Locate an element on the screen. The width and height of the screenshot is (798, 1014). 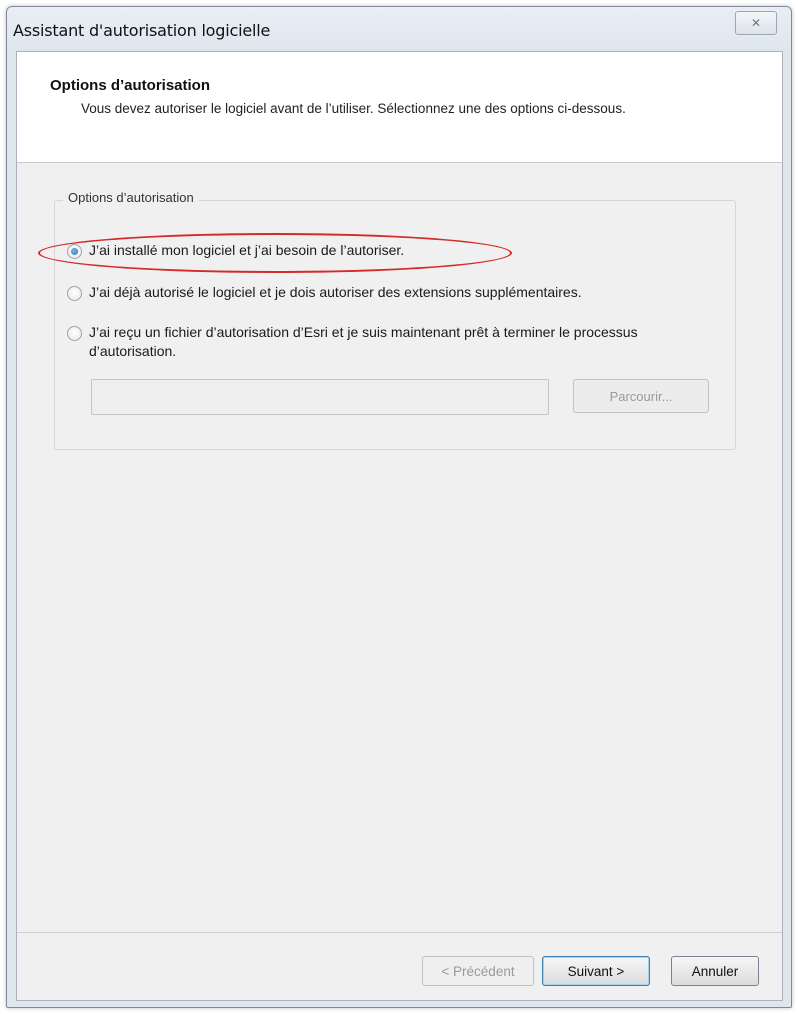
close-icon: ✕ is located at coordinates (756, 23).